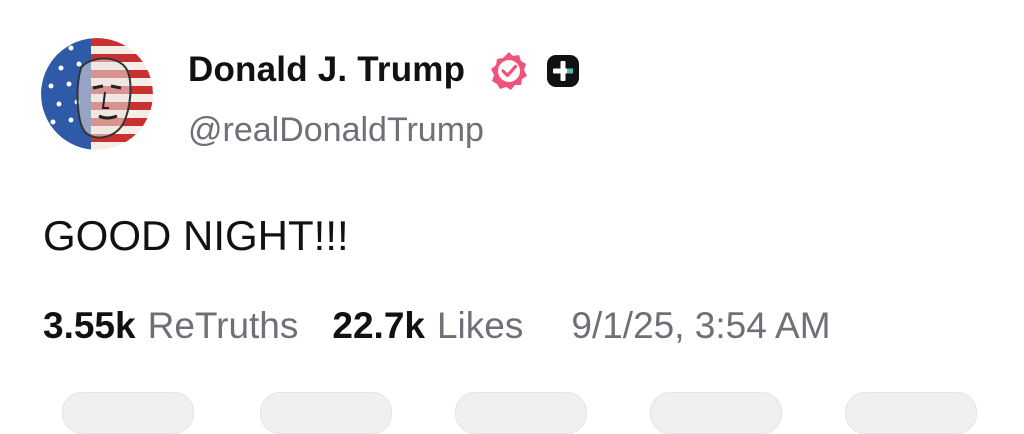 This screenshot has height=434, width=1024. What do you see at coordinates (336, 130) in the screenshot?
I see `user-handle: @realDonaldTrump` at bounding box center [336, 130].